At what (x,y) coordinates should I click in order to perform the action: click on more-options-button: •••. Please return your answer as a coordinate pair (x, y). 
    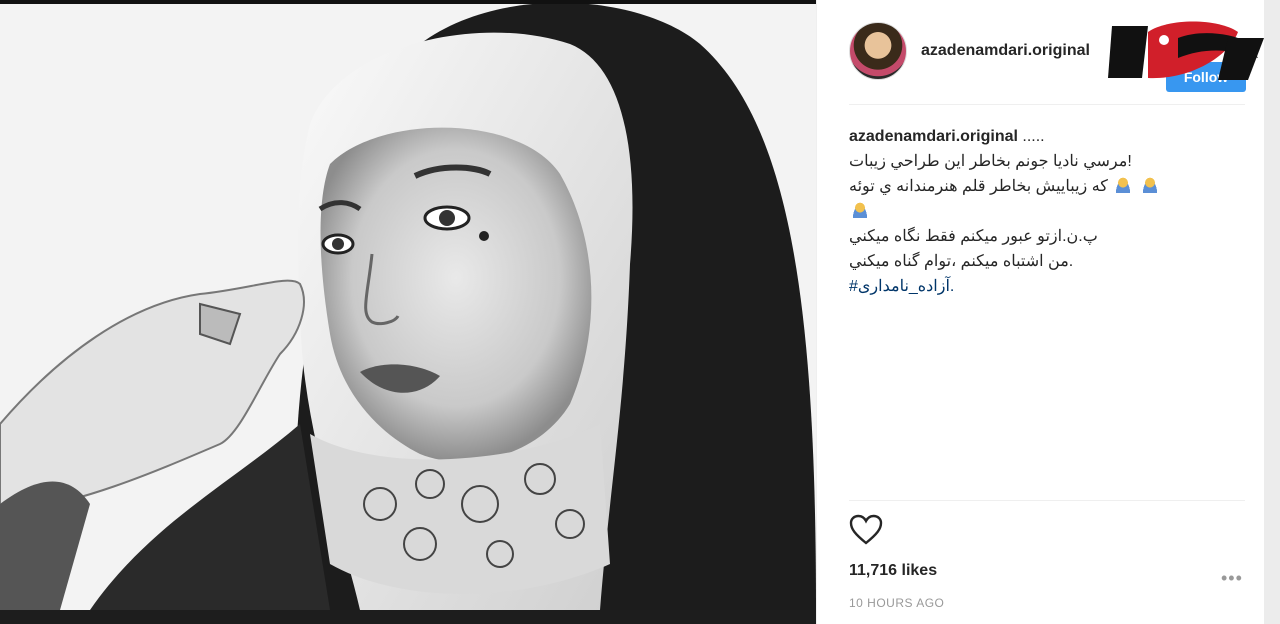
    Looking at the image, I should click on (1232, 578).